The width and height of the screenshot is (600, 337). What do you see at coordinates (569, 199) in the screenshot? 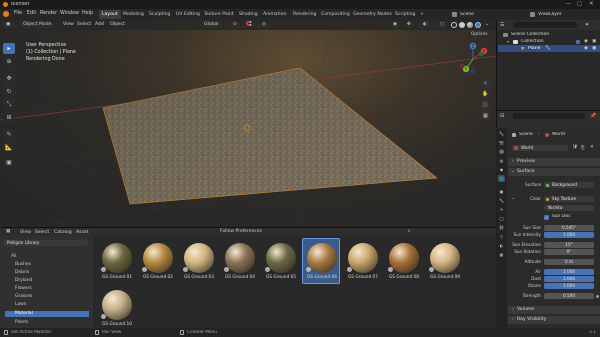
I see `color-texture-field: Sky Texture` at bounding box center [569, 199].